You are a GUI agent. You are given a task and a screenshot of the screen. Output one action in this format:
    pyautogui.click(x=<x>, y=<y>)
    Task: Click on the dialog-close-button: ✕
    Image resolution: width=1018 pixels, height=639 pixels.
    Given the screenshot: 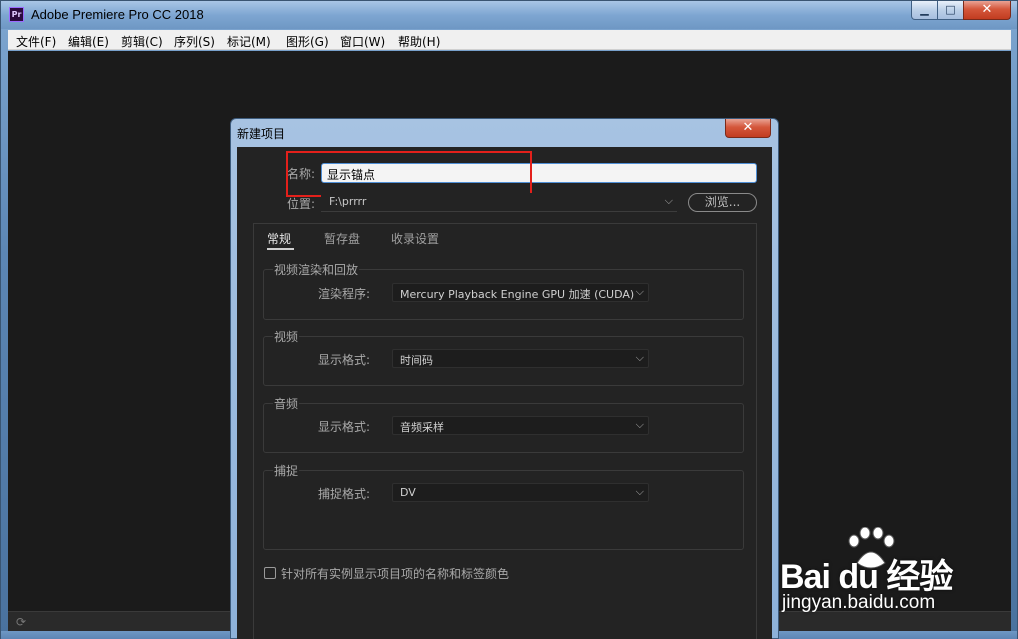 What is the action you would take?
    pyautogui.click(x=748, y=128)
    